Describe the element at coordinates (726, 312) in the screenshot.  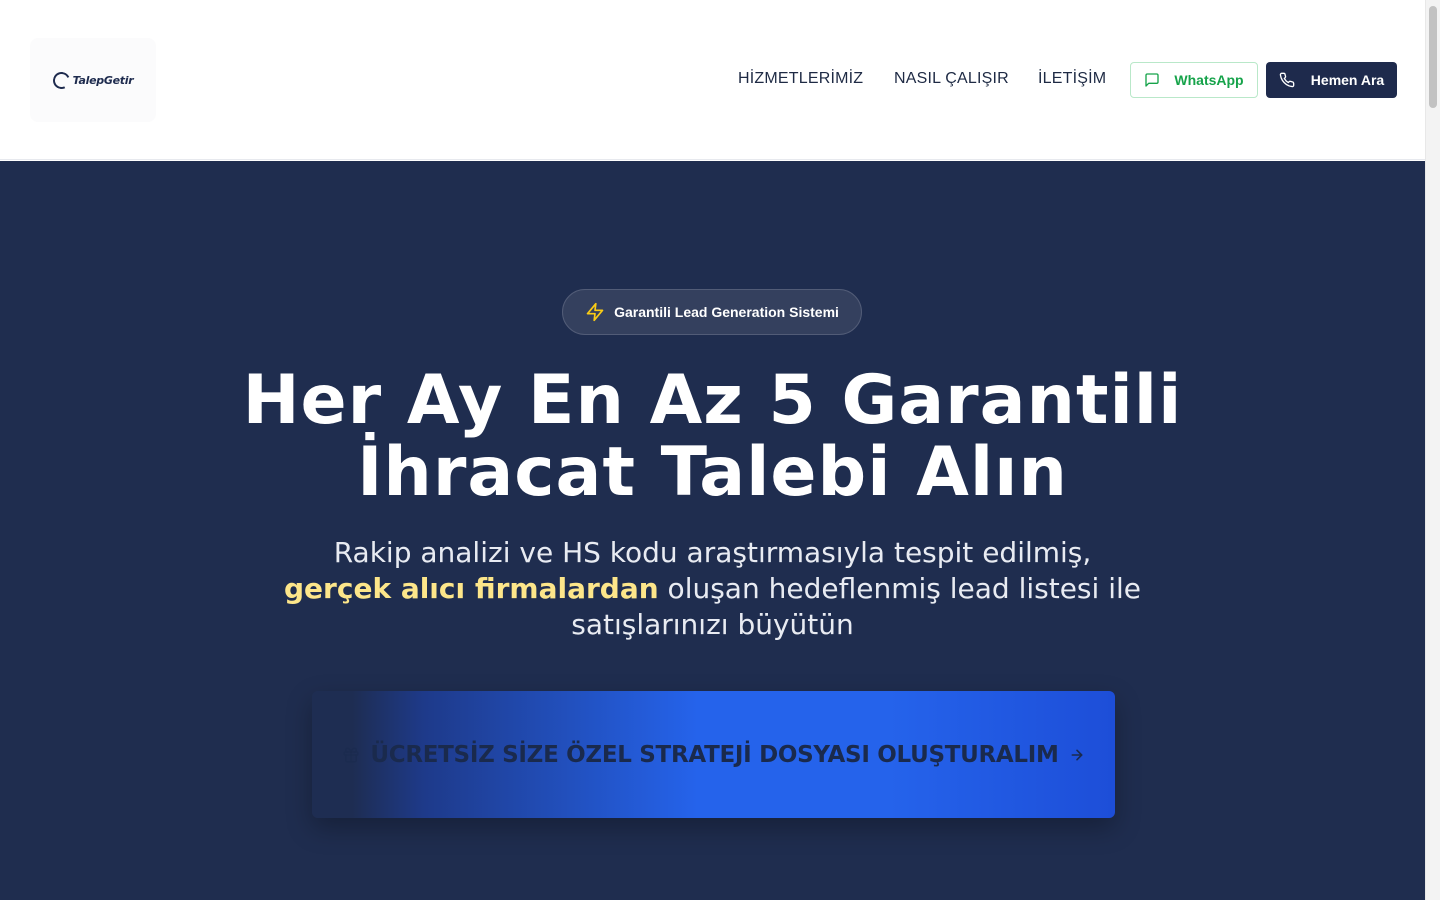
I see `hero-badge-label: Garantili Lead Generation Sistemi` at that location.